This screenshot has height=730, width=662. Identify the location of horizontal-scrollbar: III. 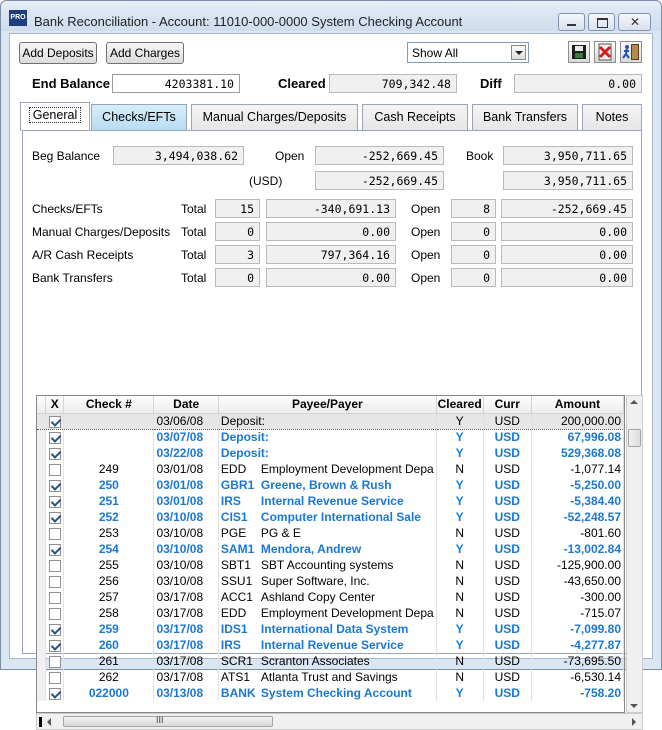
(339, 721).